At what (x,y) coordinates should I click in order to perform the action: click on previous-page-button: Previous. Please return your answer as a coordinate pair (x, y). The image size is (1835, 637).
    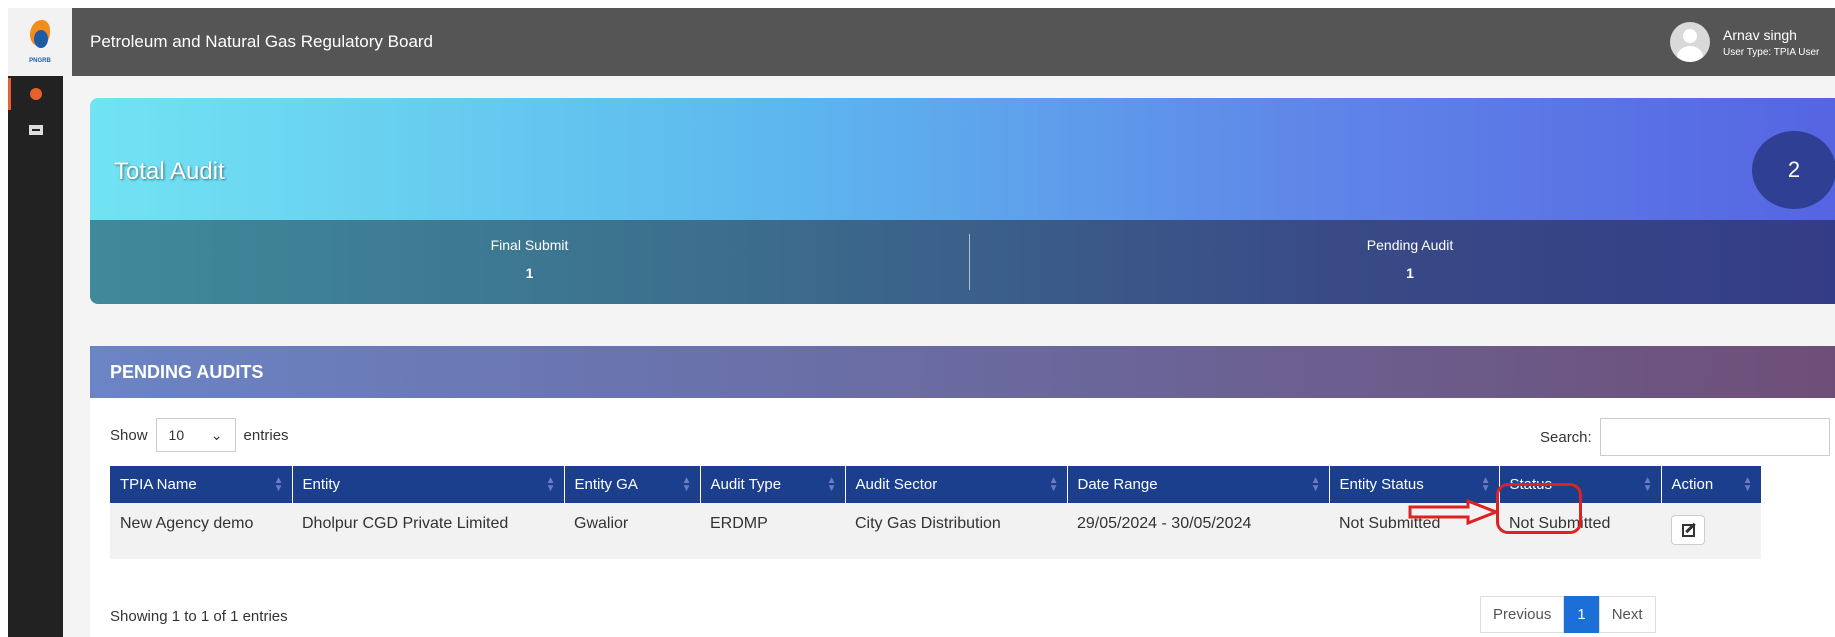
    Looking at the image, I should click on (1522, 614).